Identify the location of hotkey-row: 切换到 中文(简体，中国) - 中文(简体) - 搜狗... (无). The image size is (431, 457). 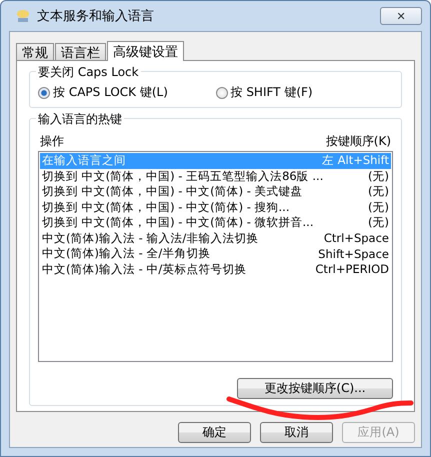
(215, 207).